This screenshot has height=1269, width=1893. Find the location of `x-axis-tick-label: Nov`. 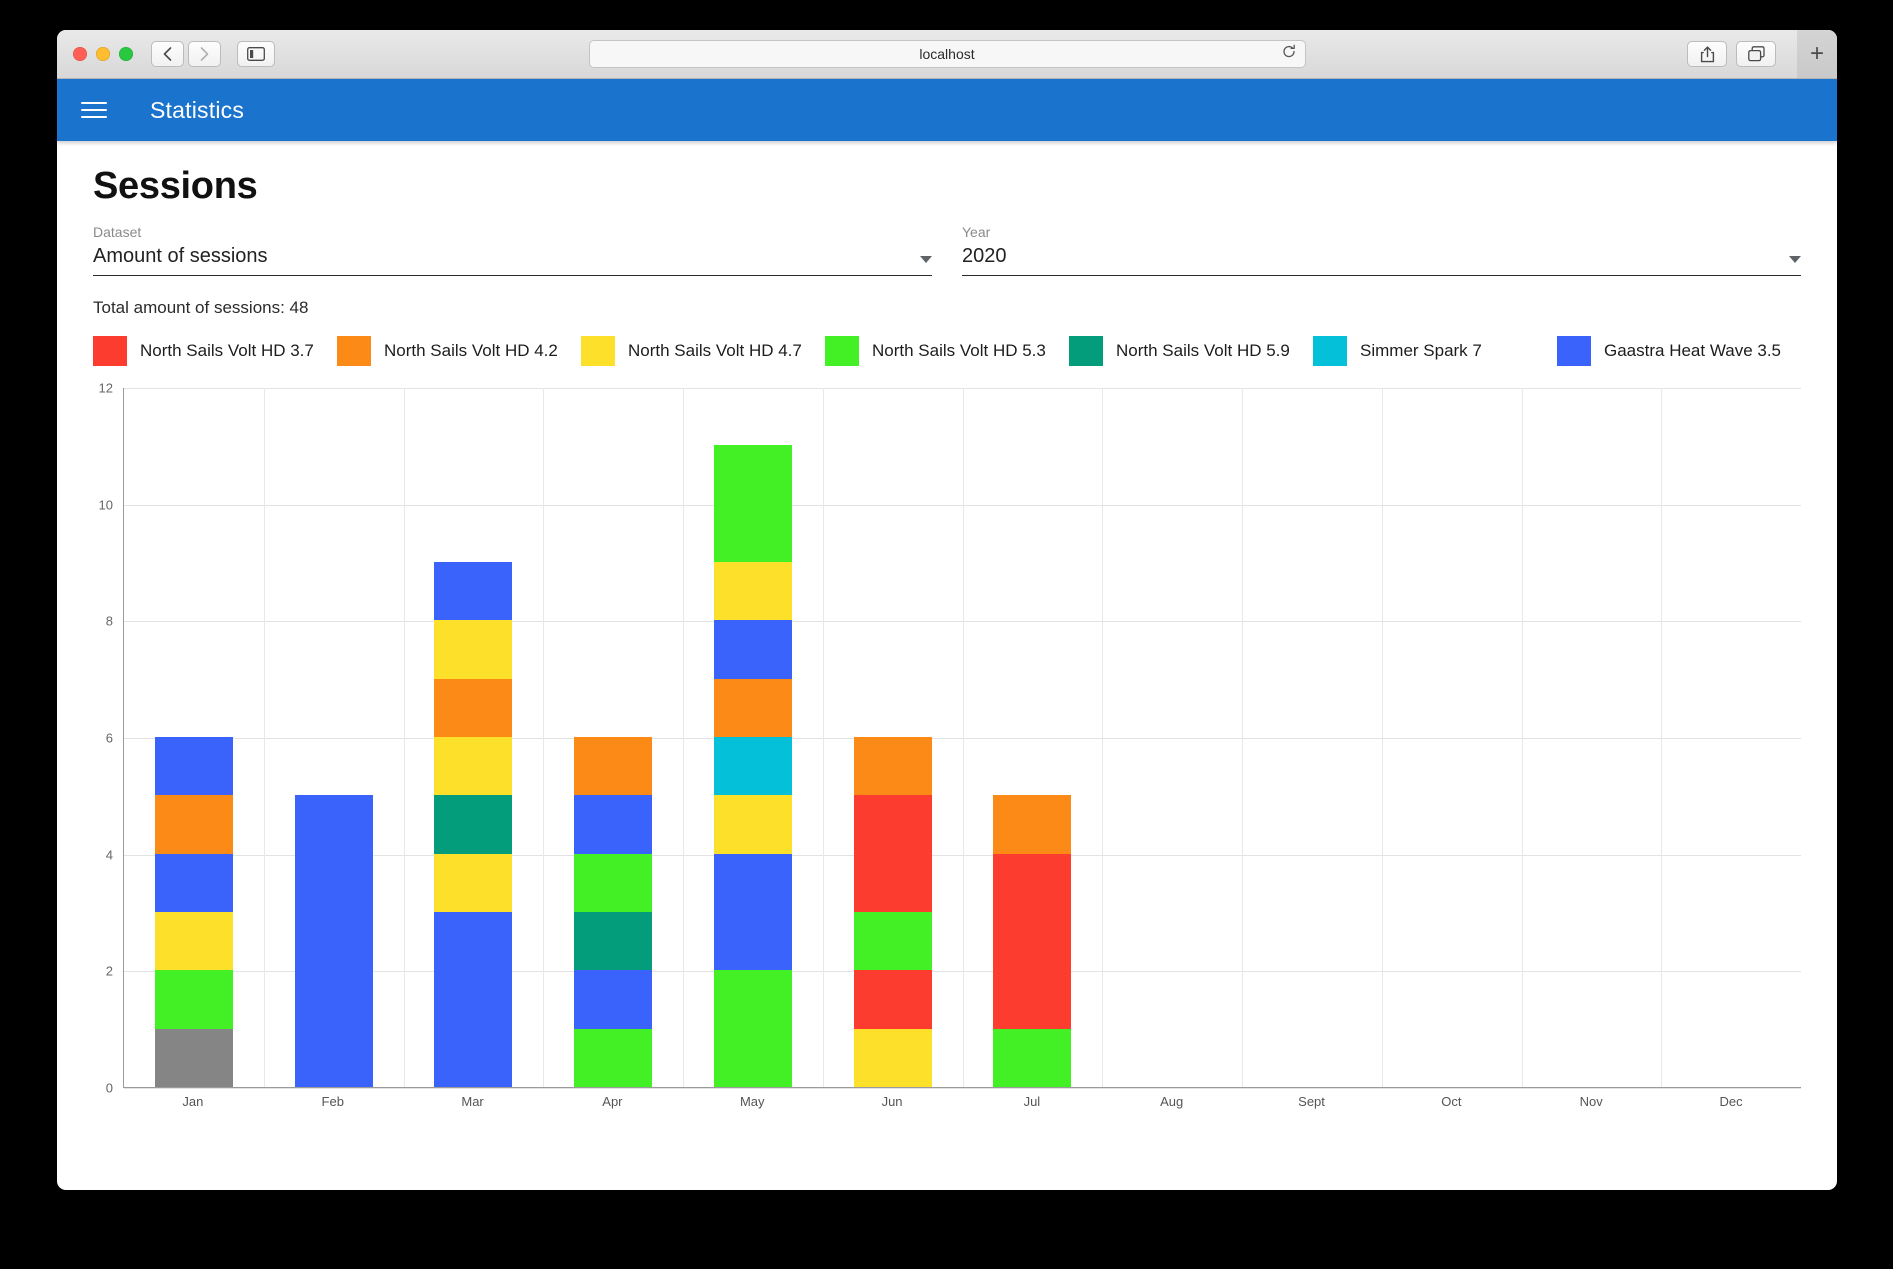

x-axis-tick-label: Nov is located at coordinates (1591, 1101).